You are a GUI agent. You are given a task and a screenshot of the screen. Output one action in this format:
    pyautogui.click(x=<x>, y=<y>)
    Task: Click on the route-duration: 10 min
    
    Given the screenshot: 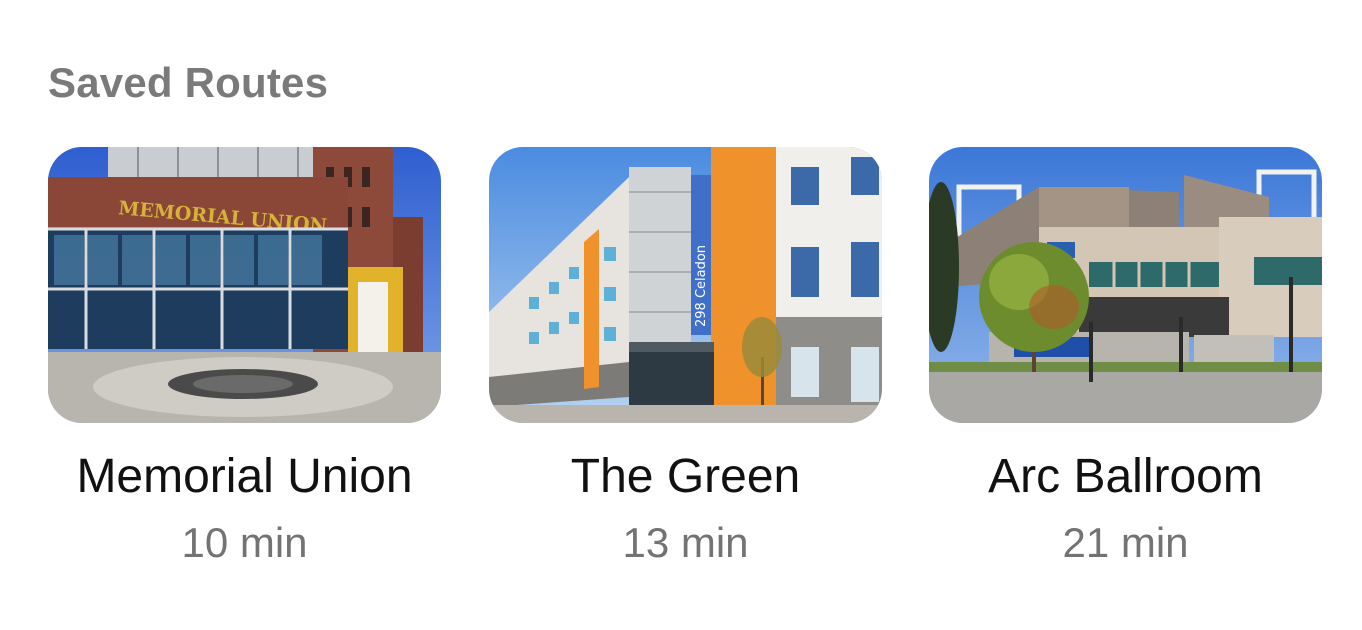 What is the action you would take?
    pyautogui.click(x=244, y=542)
    